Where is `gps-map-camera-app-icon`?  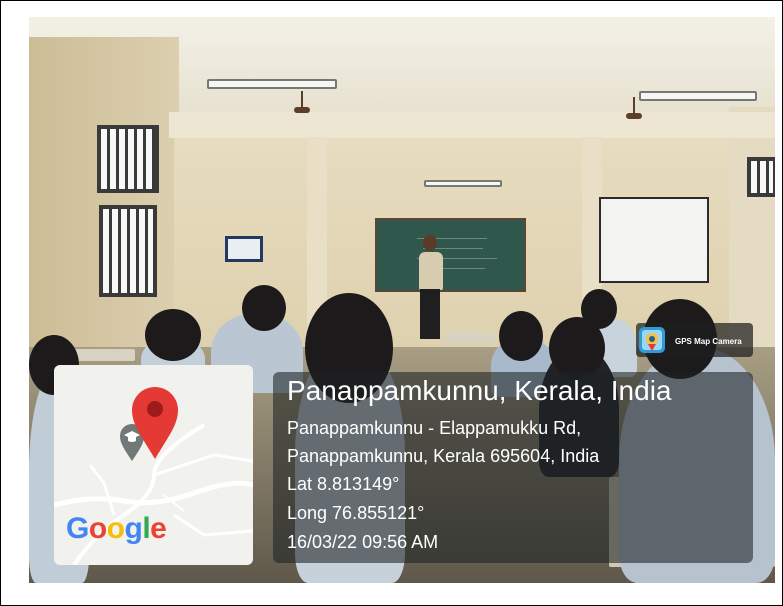
gps-map-camera-app-icon is located at coordinates (652, 340).